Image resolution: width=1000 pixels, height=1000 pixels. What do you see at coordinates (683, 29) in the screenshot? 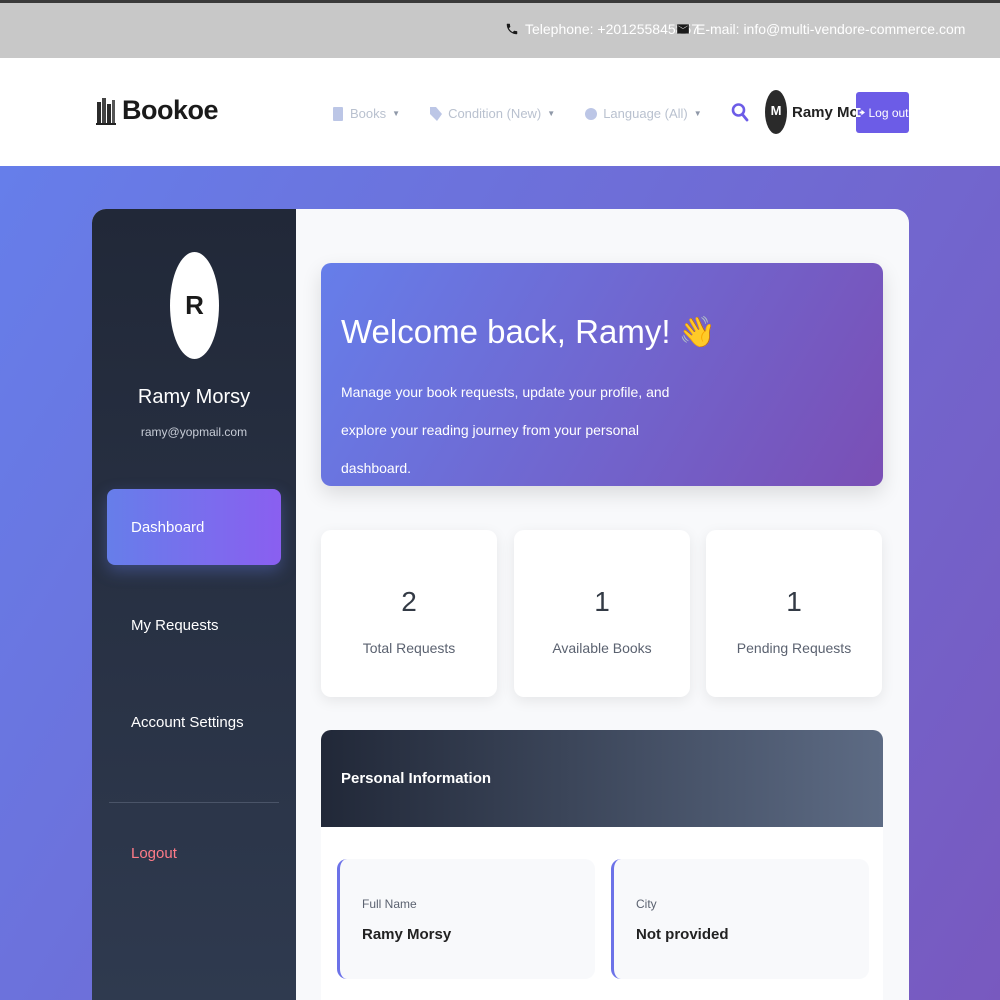
I see `envelope-icon` at bounding box center [683, 29].